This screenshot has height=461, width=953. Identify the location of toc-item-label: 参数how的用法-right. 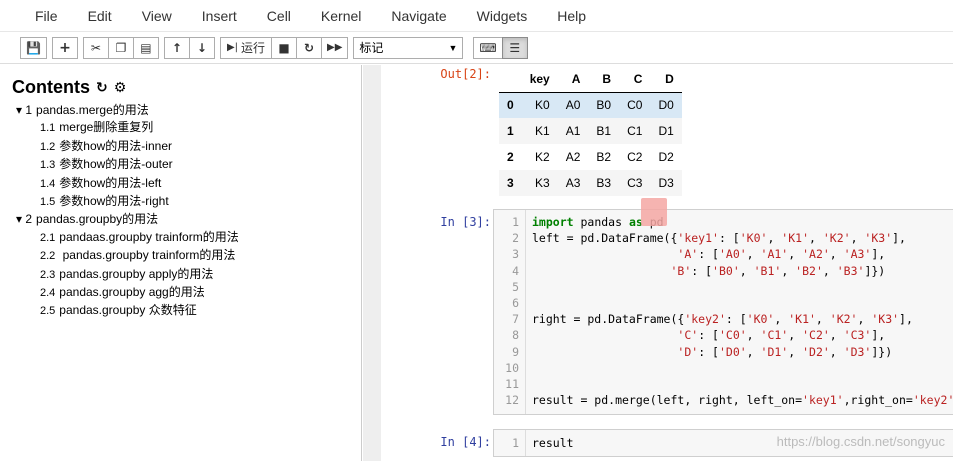
(114, 201).